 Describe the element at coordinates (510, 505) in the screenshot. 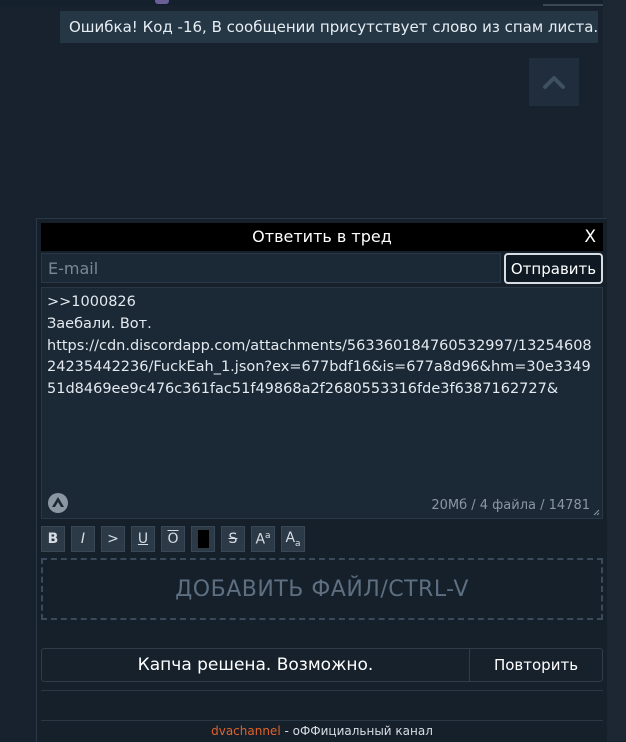

I see `post-stats: 20Мб / 4 файла / 14781` at that location.